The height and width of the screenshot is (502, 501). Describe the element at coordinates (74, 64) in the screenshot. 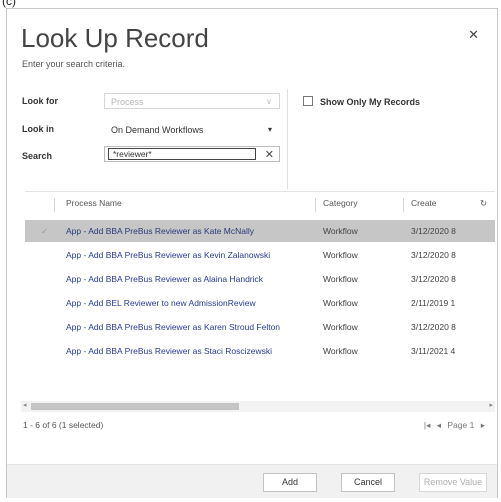

I see `dialog-subtitle: Enter your search criteria.` at that location.